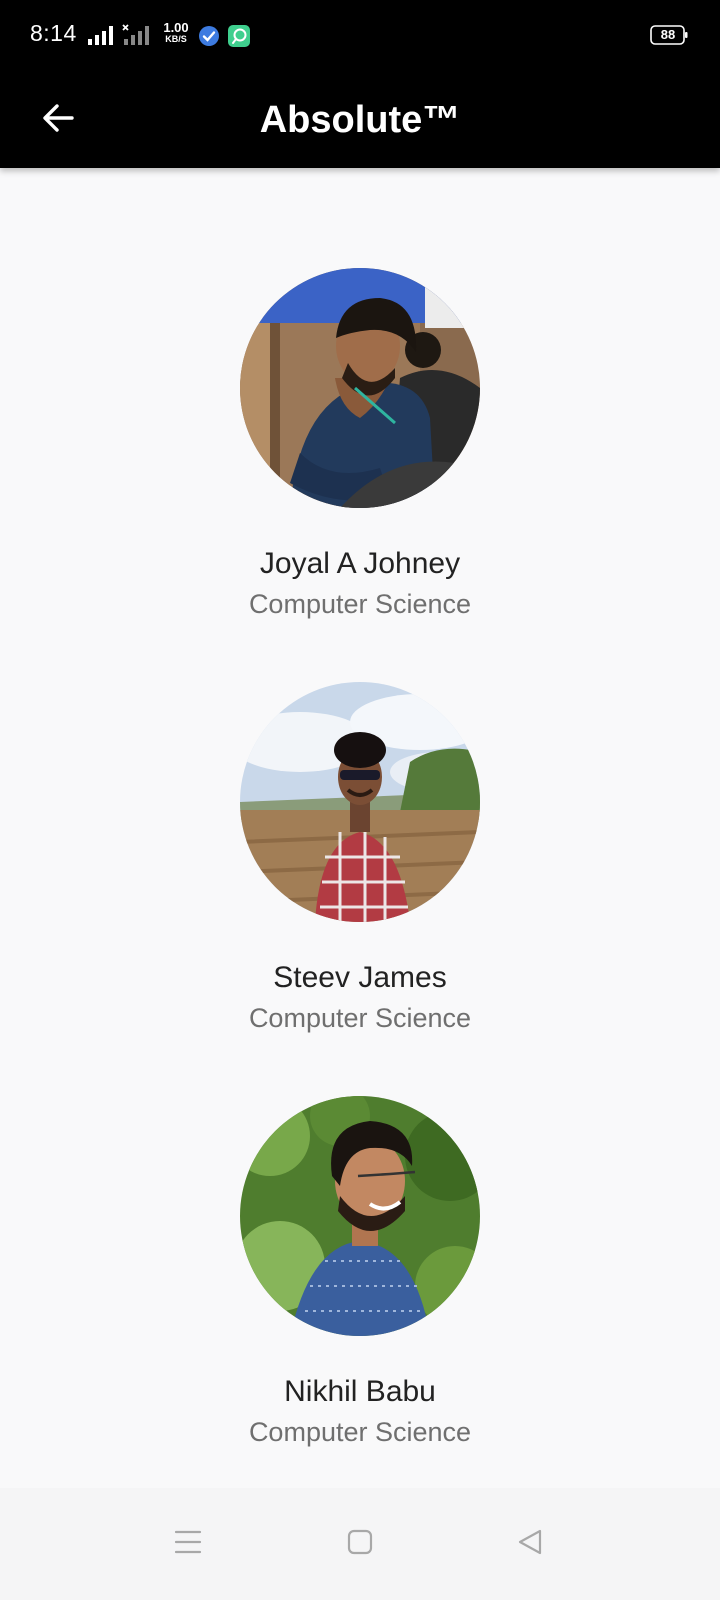  What do you see at coordinates (360, 1391) in the screenshot?
I see `member-name: Nikhil Babu` at bounding box center [360, 1391].